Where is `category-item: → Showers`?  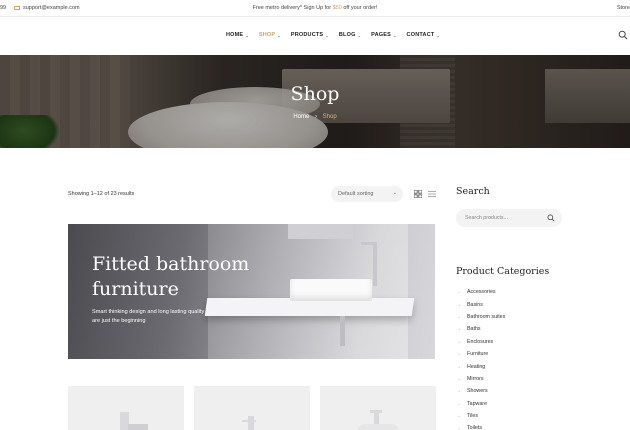
category-item: → Showers is located at coordinates (480, 391).